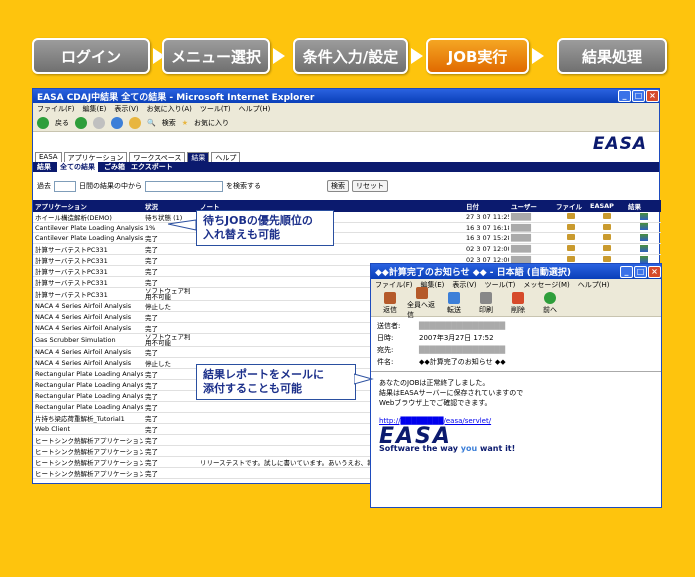 The image size is (695, 577). Describe the element at coordinates (390, 303) in the screenshot. I see `reply-button: 返信` at that location.